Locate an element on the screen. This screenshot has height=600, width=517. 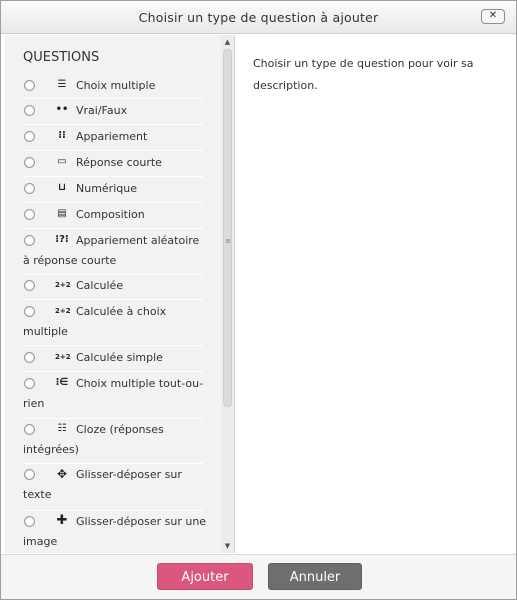
close-icon: ✕ is located at coordinates (493, 15).